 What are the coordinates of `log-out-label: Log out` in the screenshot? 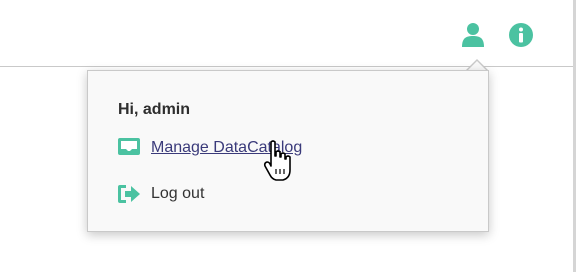 It's located at (178, 193).